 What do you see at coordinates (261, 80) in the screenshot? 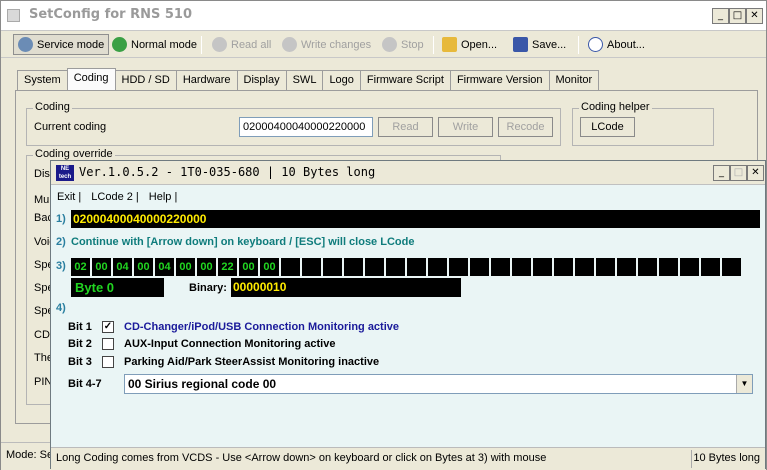
I see `tab-display: Display` at bounding box center [261, 80].